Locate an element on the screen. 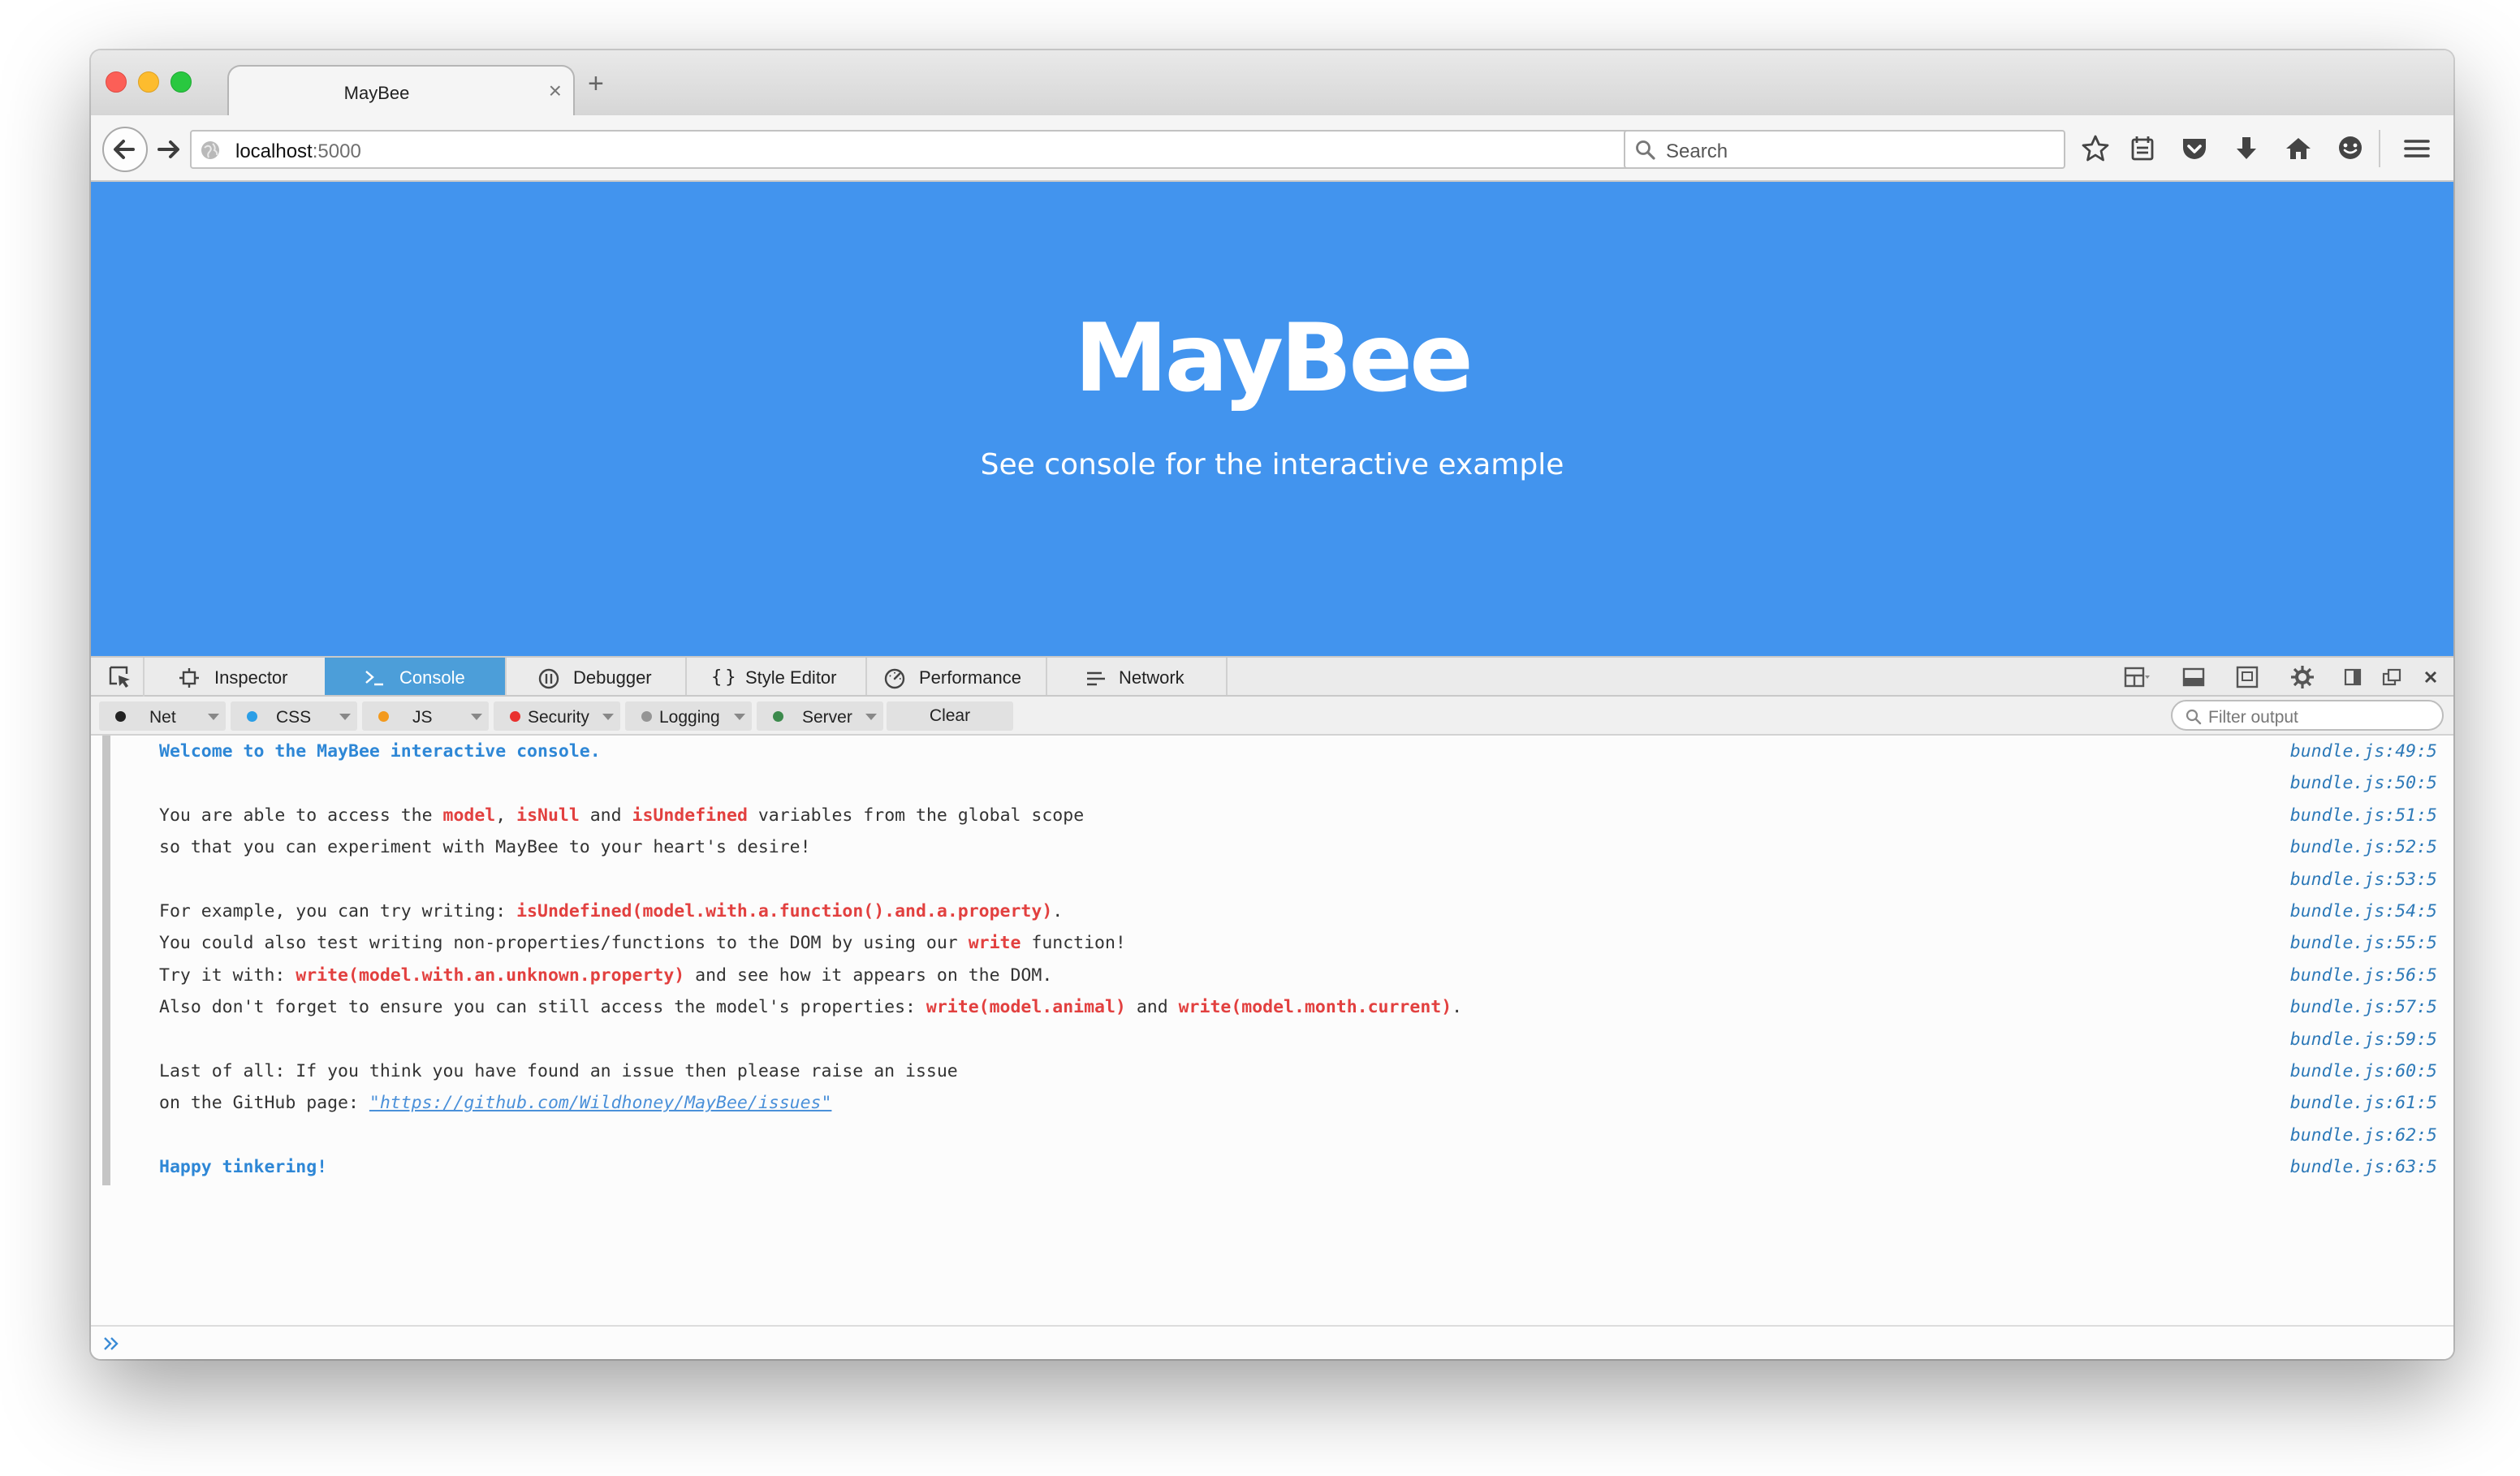 The height and width of the screenshot is (1476, 2520). separate-window-icon is located at coordinates (2392, 677).